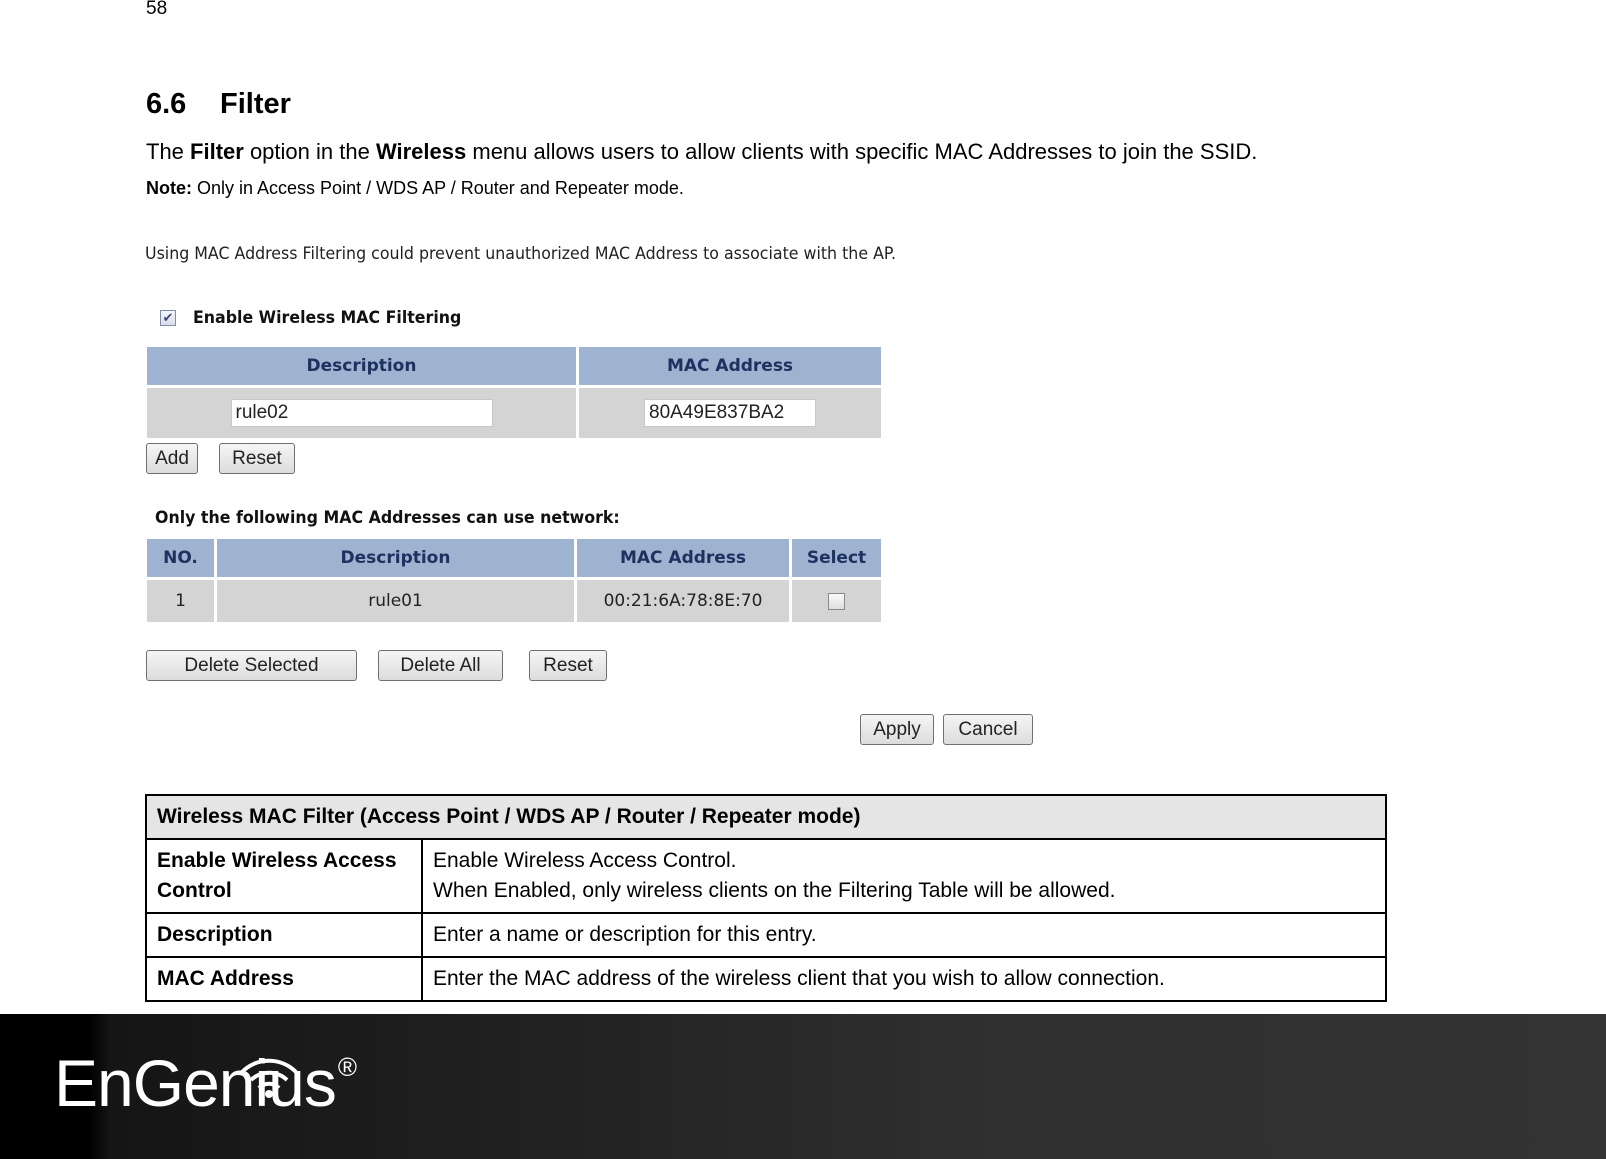 The height and width of the screenshot is (1159, 1606). Describe the element at coordinates (440, 665) in the screenshot. I see `delete-all-button: Delete All` at that location.